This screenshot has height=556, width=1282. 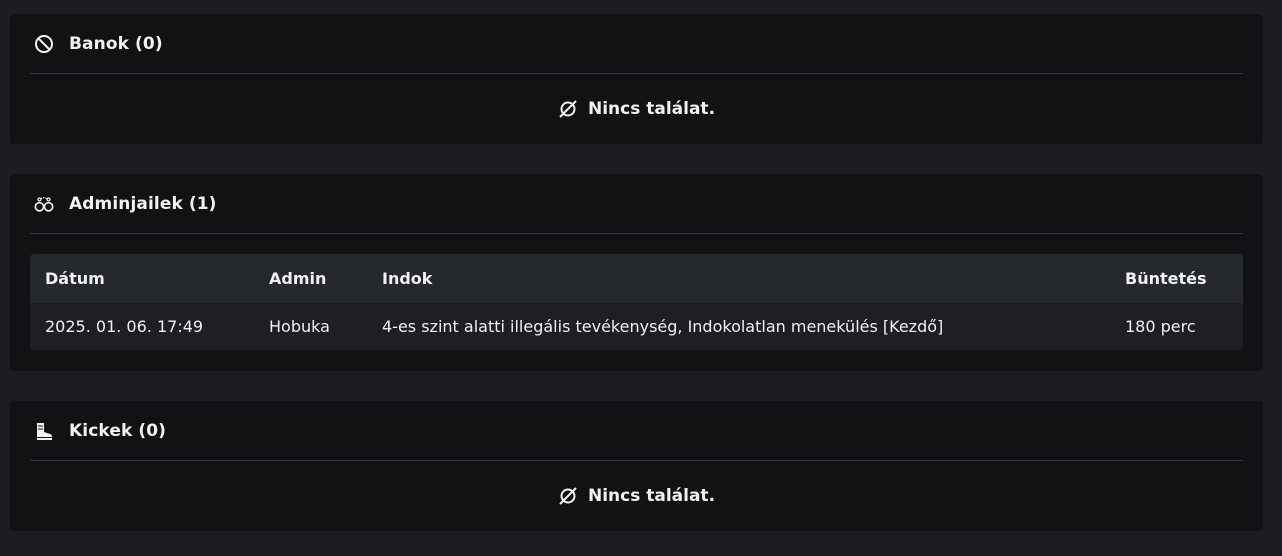 What do you see at coordinates (407, 278) in the screenshot?
I see `column-header-reason: Indok` at bounding box center [407, 278].